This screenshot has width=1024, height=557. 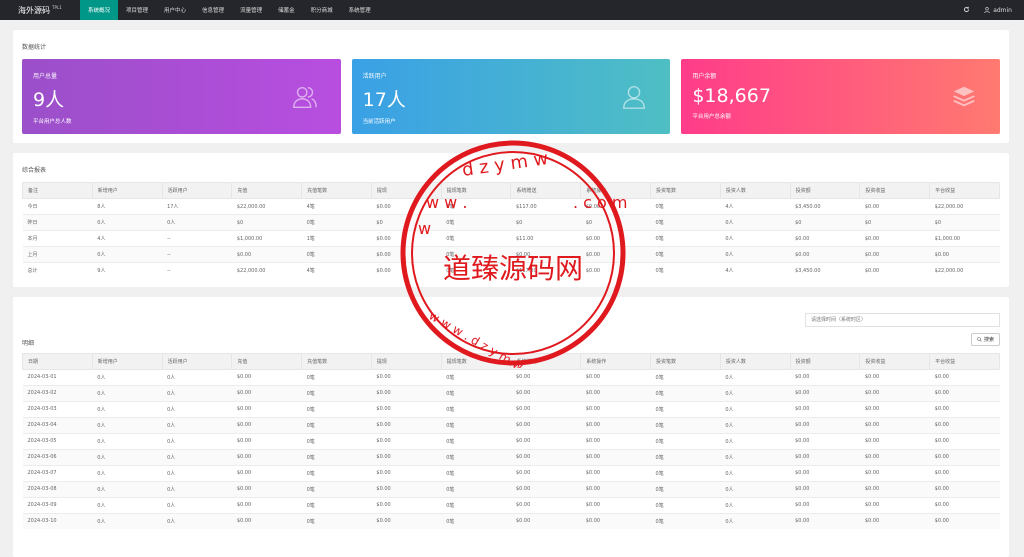 What do you see at coordinates (998, 10) in the screenshot?
I see `user-menu: admin` at bounding box center [998, 10].